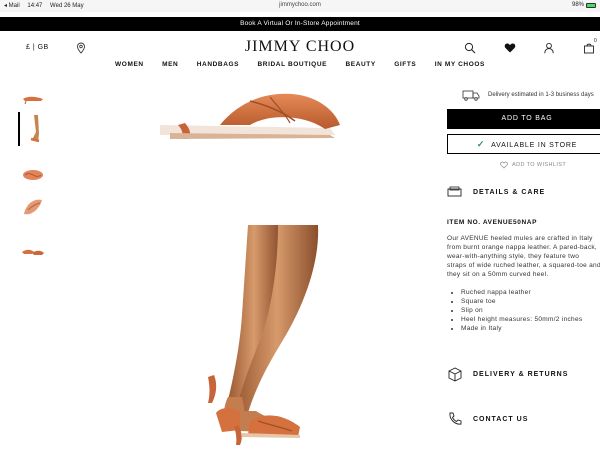  Describe the element at coordinates (454, 191) in the screenshot. I see `details-card-icon` at that location.